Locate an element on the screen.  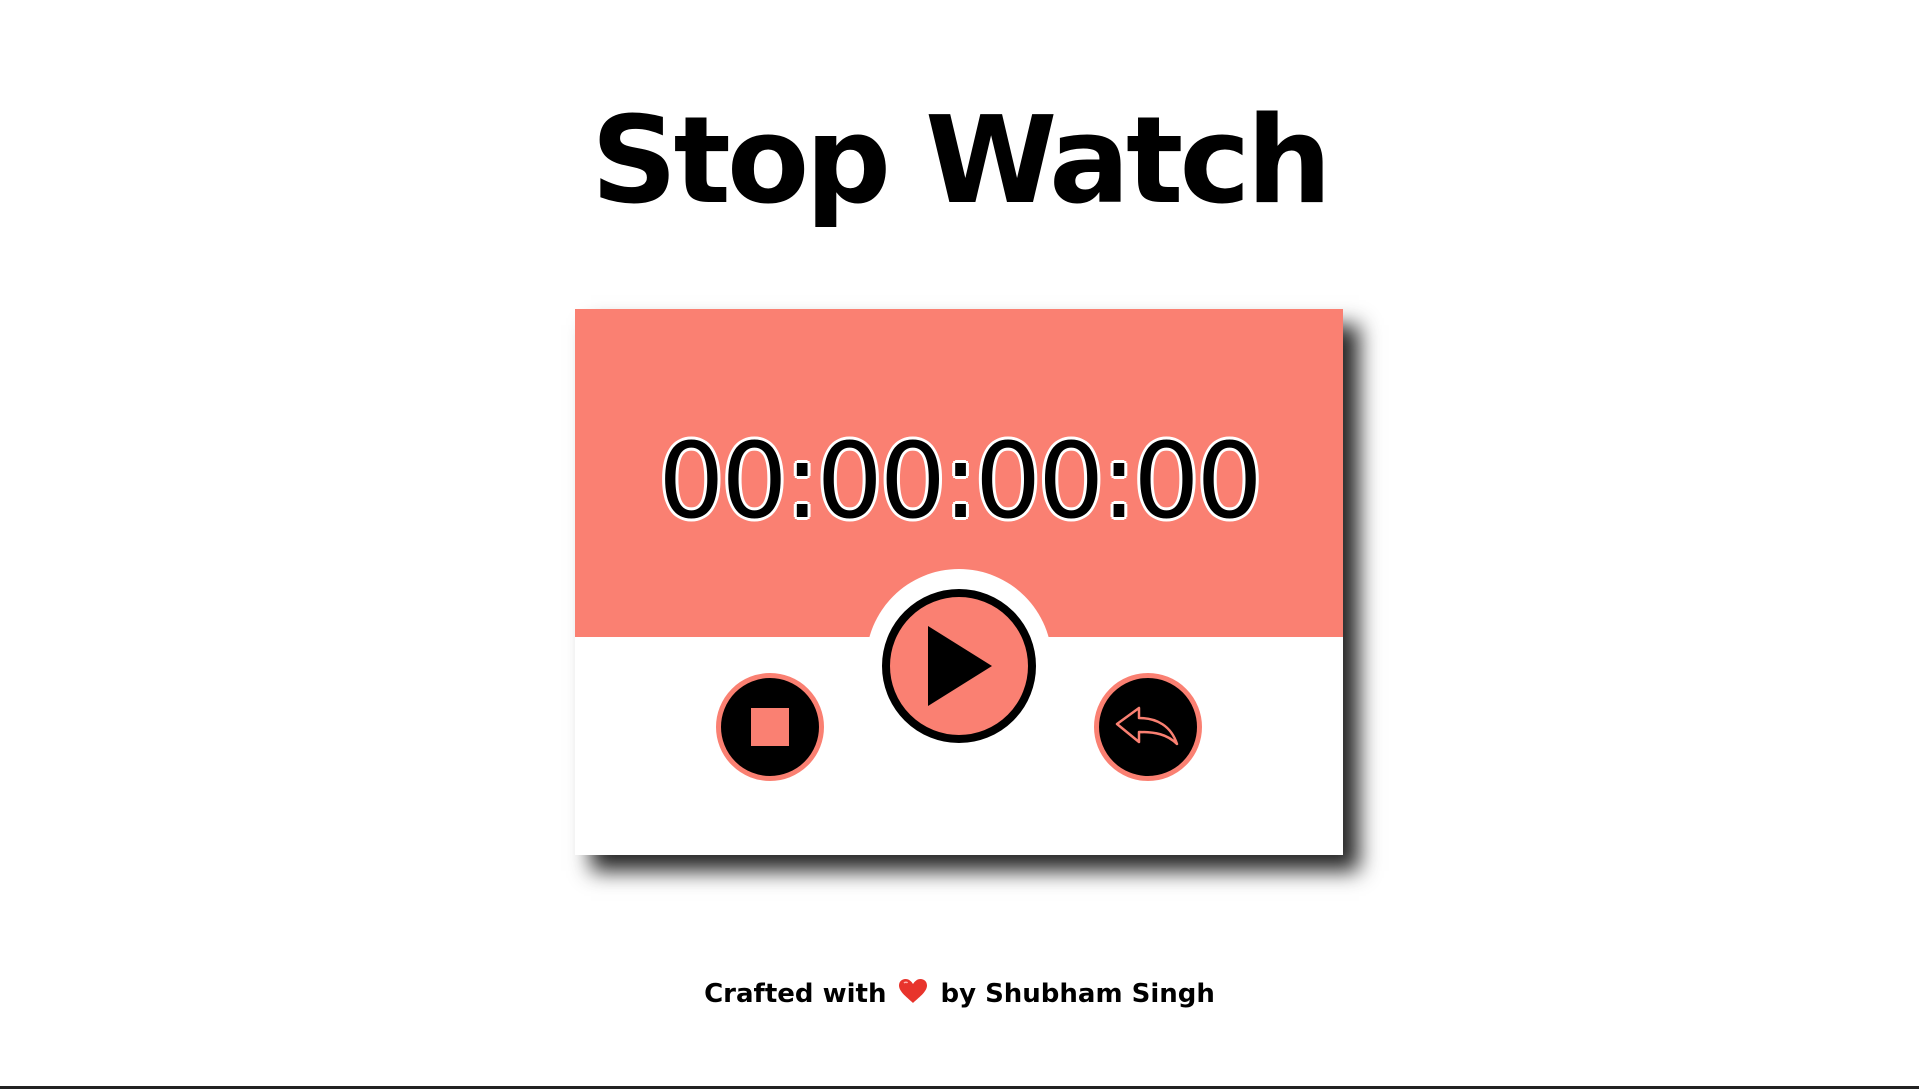
play-button is located at coordinates (959, 666).